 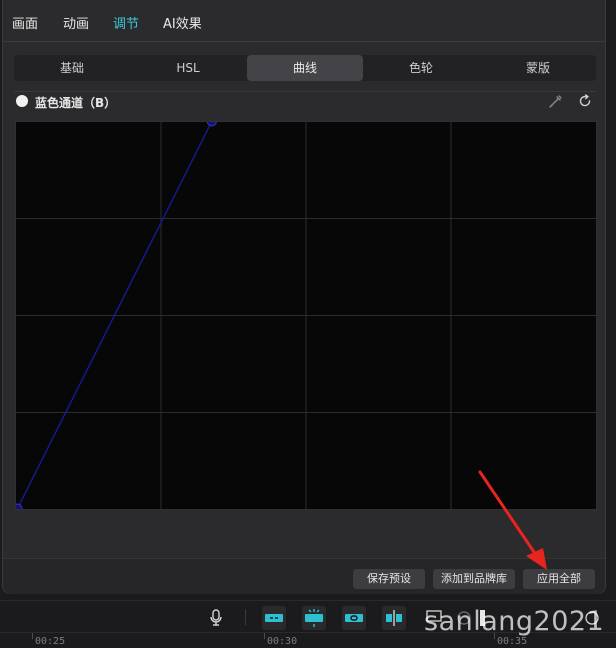 What do you see at coordinates (188, 68) in the screenshot?
I see `subtab-hsl: HSL` at bounding box center [188, 68].